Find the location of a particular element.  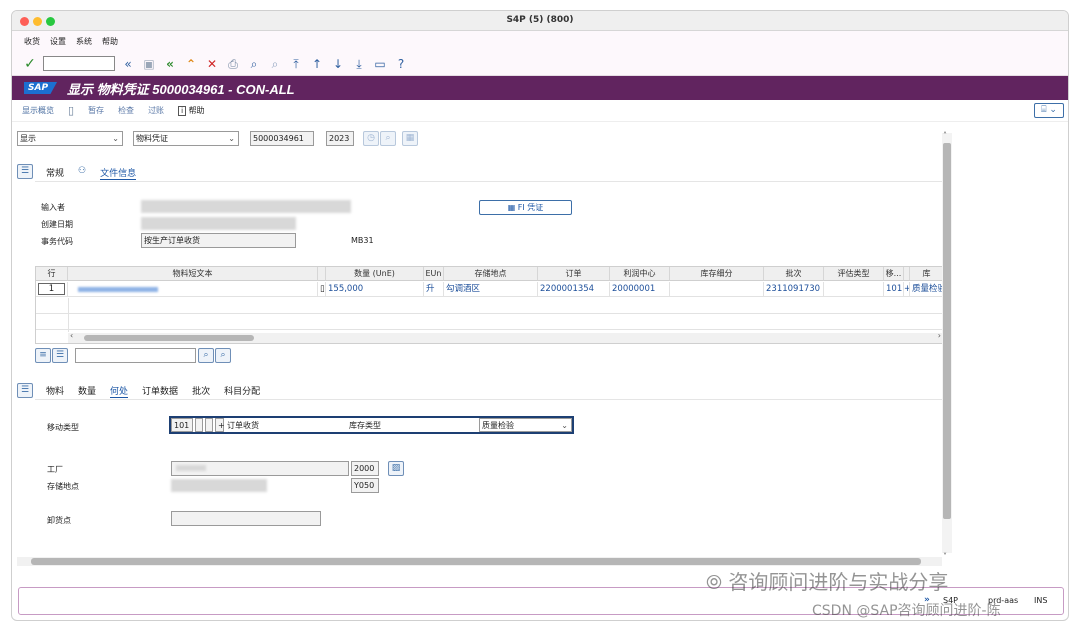

menu-help: 帮助 is located at coordinates (110, 41).